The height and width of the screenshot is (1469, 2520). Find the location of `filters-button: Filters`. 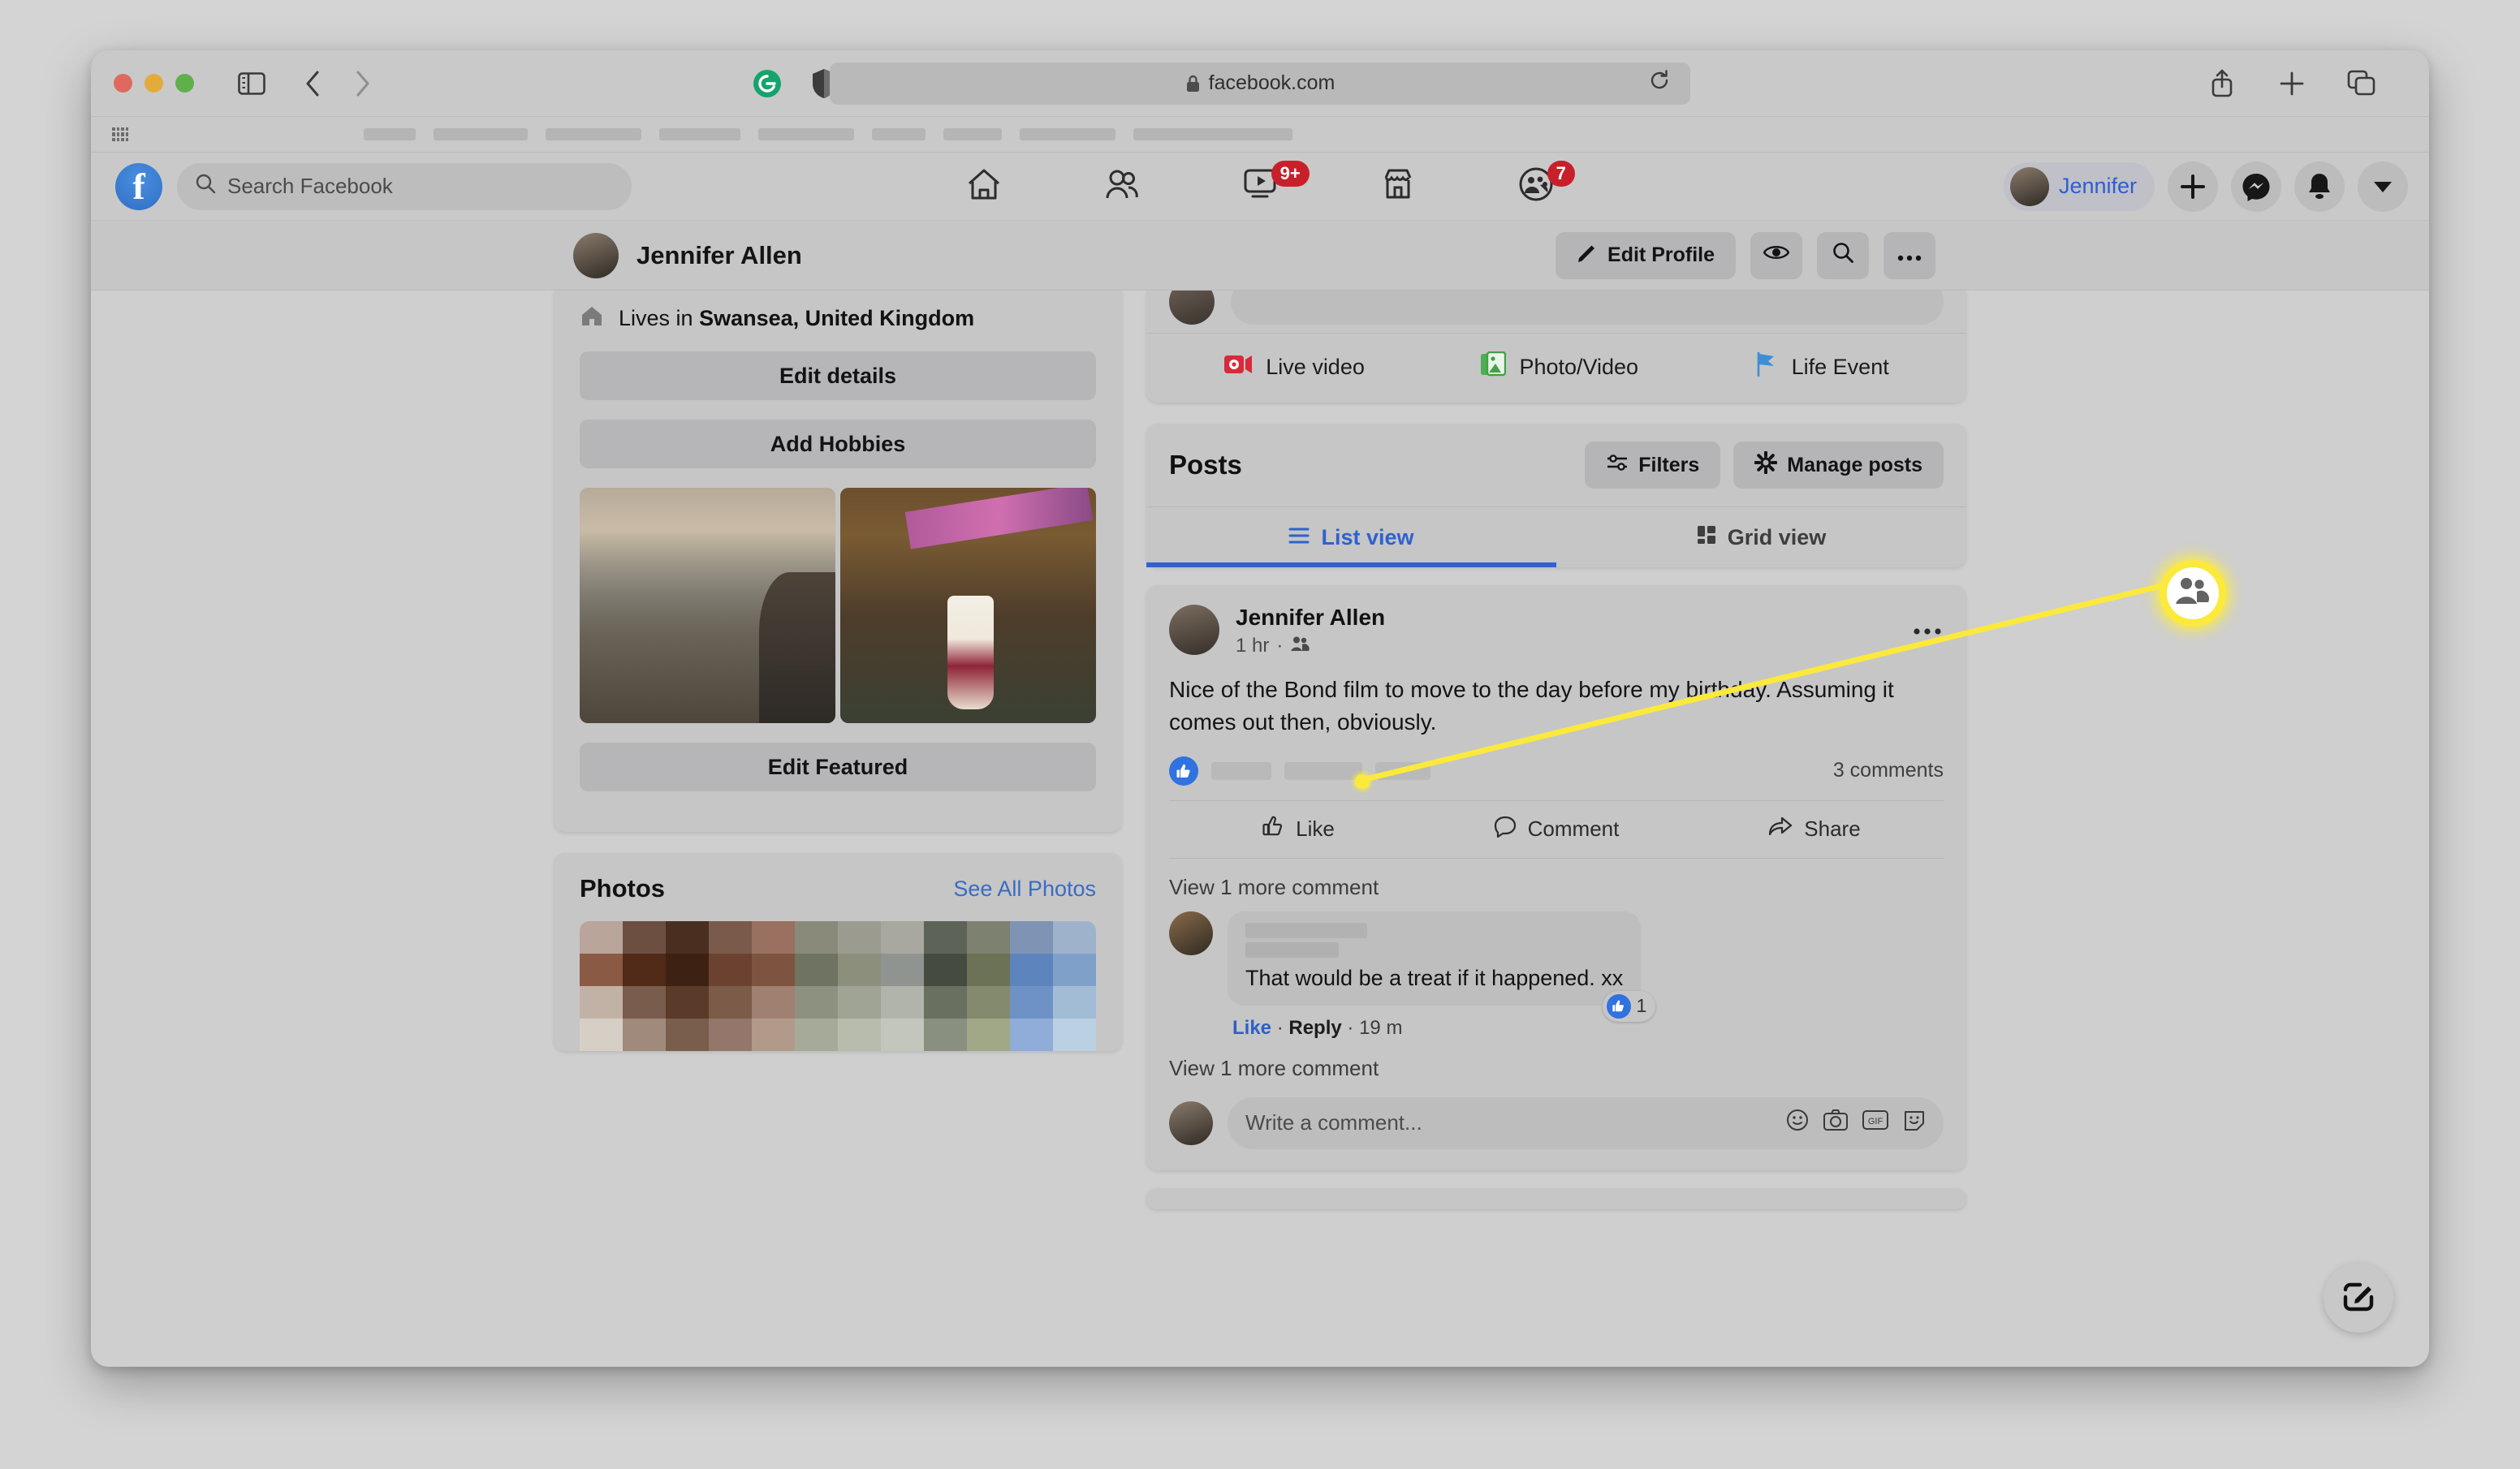

filters-button: Filters is located at coordinates (1653, 465).